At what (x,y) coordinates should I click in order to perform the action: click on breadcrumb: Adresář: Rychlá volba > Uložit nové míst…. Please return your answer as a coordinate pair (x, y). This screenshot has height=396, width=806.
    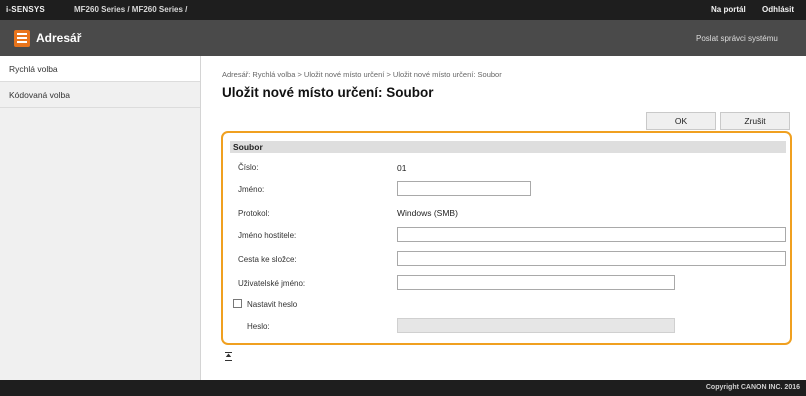
    Looking at the image, I should click on (362, 74).